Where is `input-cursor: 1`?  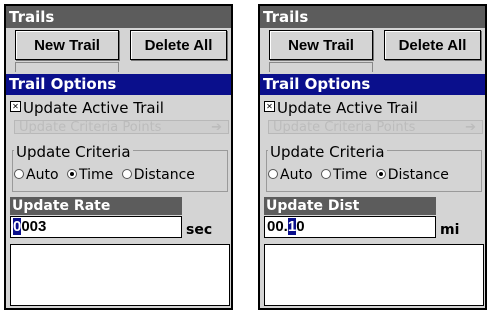 input-cursor: 1 is located at coordinates (292, 226).